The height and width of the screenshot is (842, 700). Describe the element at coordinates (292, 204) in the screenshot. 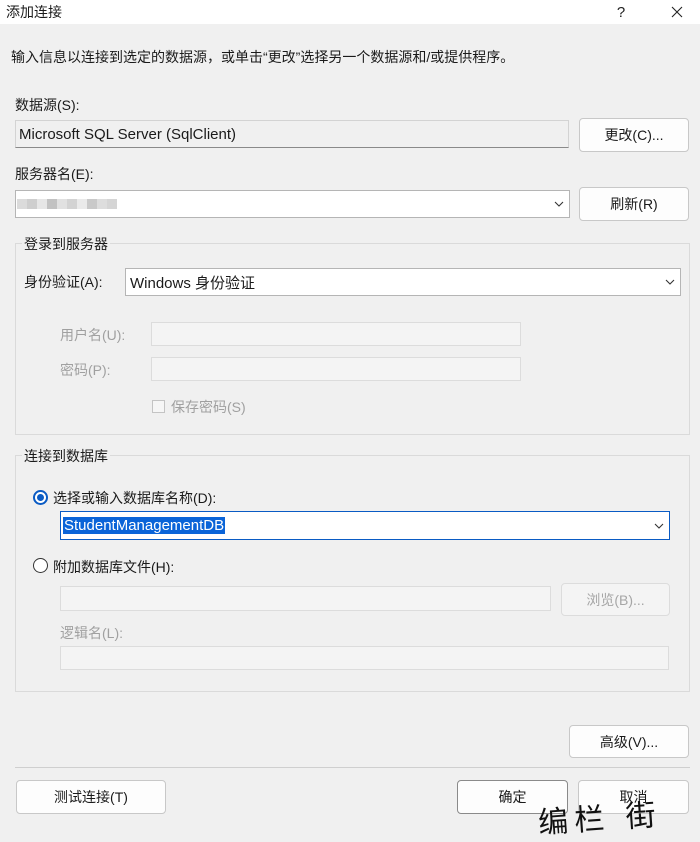

I see `server-name-combo` at that location.